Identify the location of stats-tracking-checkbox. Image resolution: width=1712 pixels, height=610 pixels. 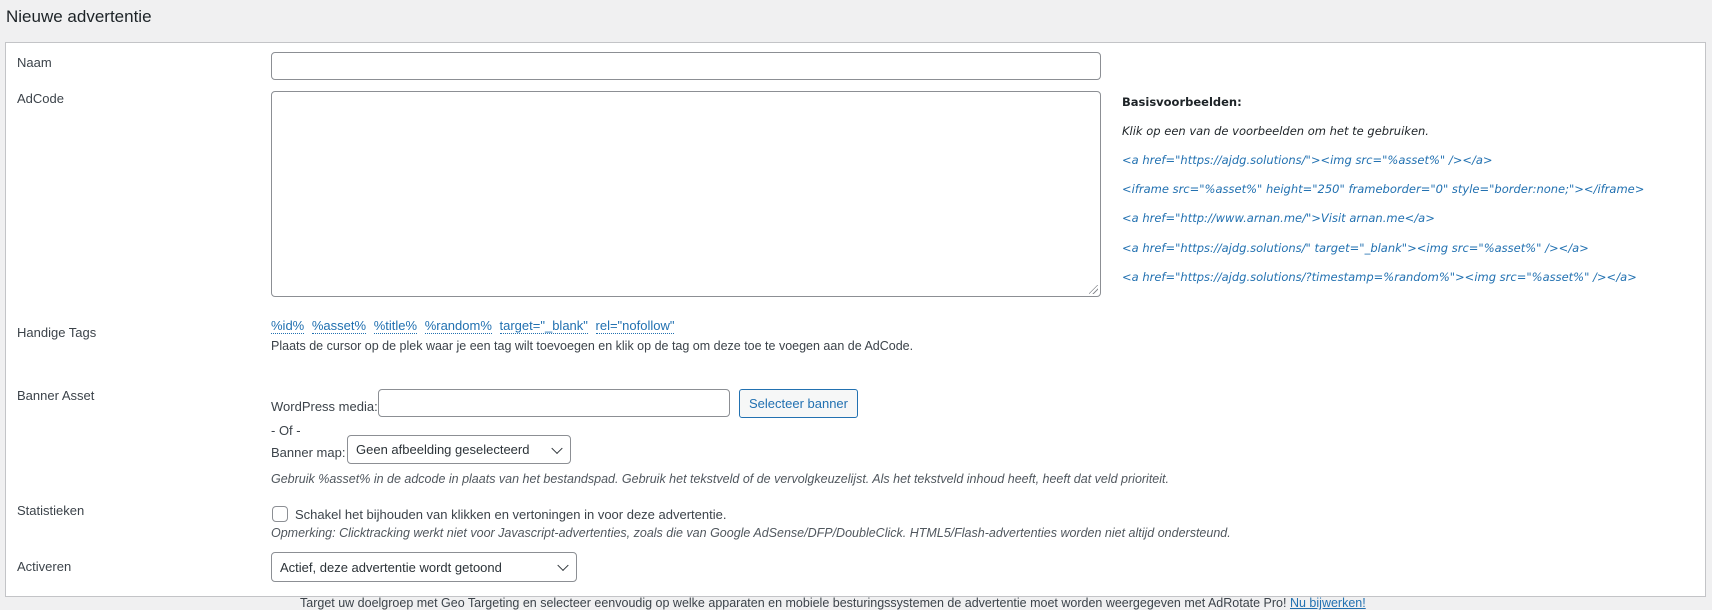
(280, 514).